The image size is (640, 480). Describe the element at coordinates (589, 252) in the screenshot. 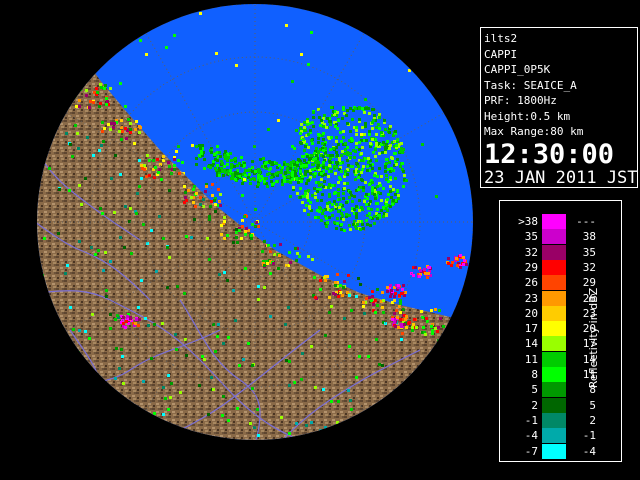

I see `legend-upper-value: 35` at that location.